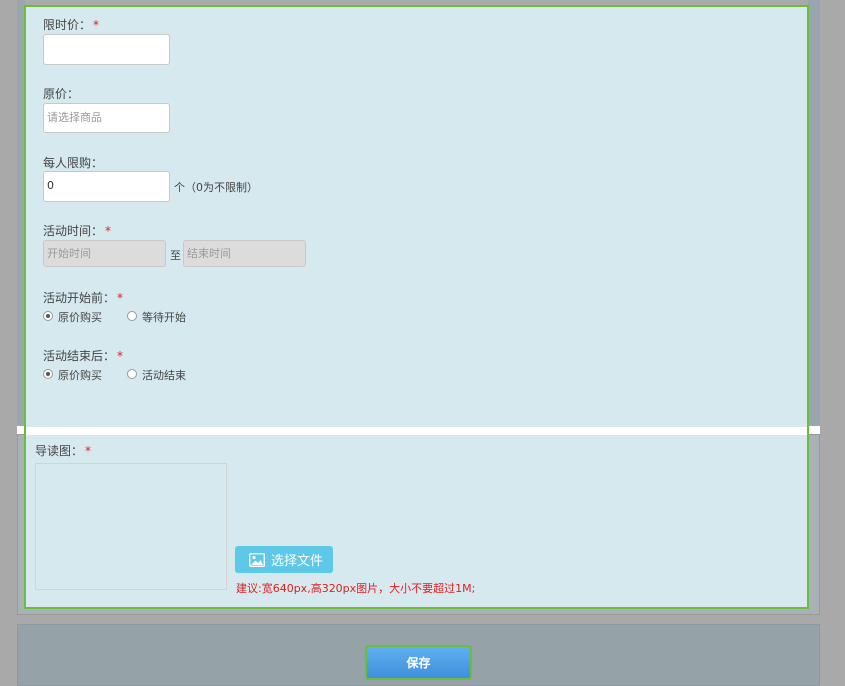 The width and height of the screenshot is (845, 686). Describe the element at coordinates (356, 588) in the screenshot. I see `image-size-hint: 建议:宽640px,高320px图片，大小不要超过1M;` at that location.